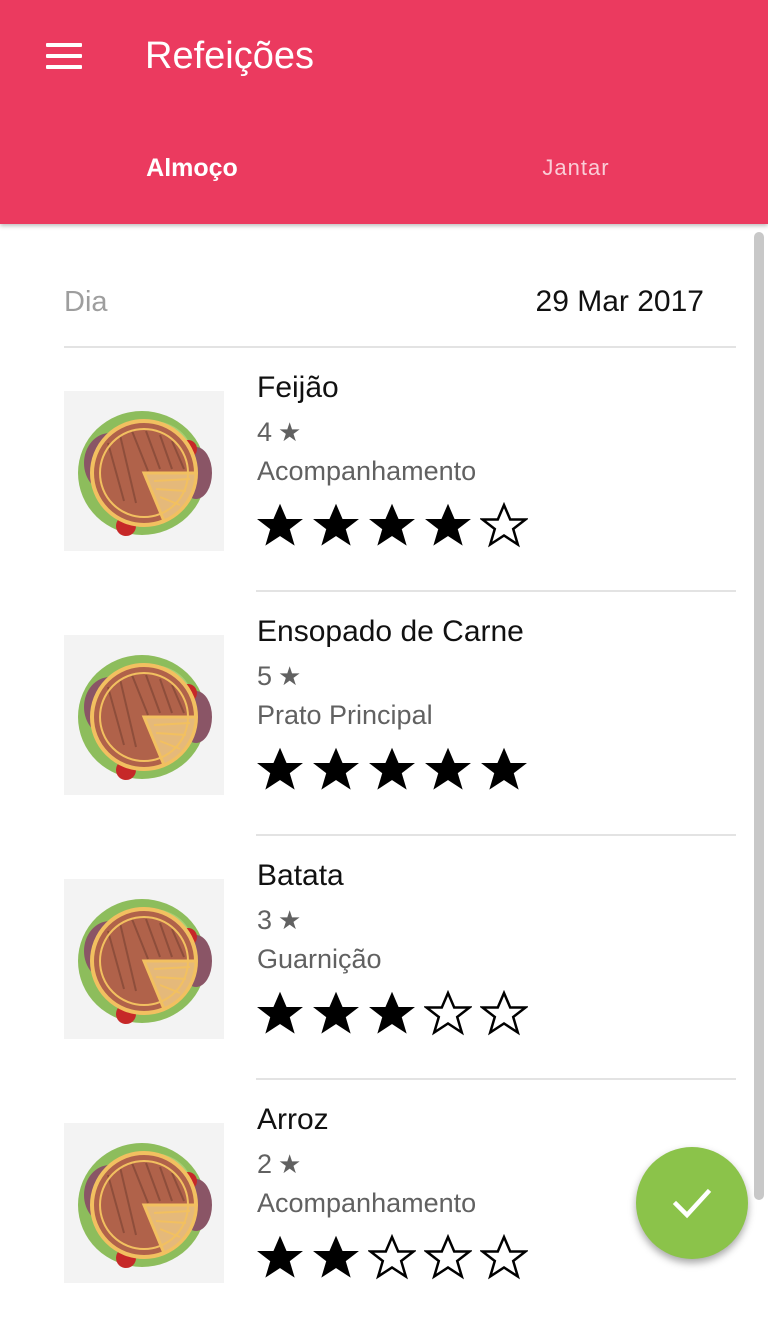  Describe the element at coordinates (64, 56) in the screenshot. I see `hamburger-menu-icon` at that location.